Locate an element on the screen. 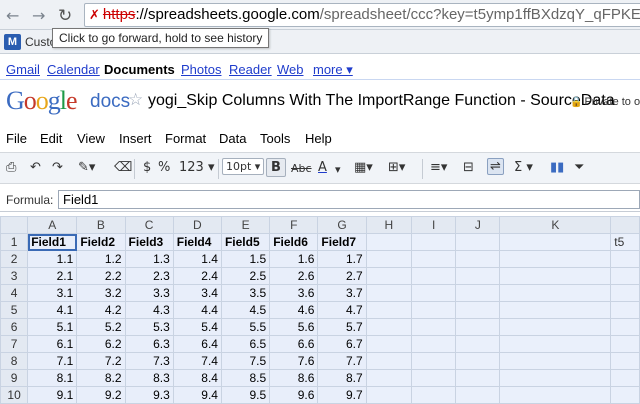 The height and width of the screenshot is (404, 640). back-icon: ← is located at coordinates (12, 15).